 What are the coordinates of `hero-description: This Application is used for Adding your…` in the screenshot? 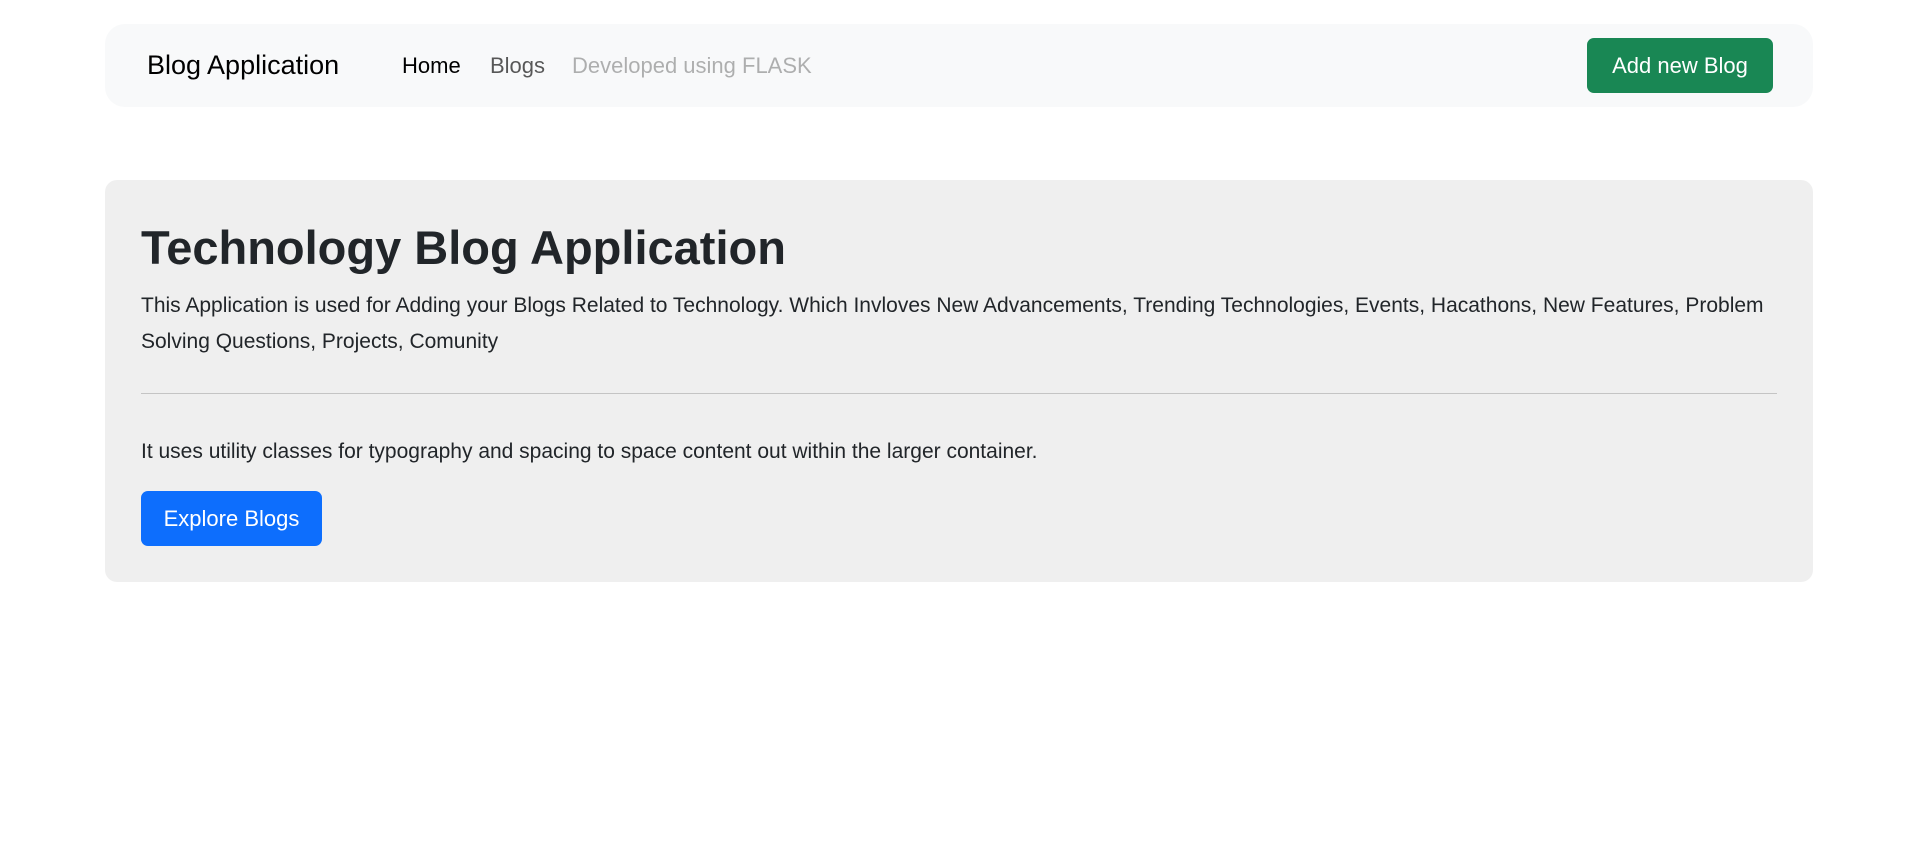 It's located at (952, 323).